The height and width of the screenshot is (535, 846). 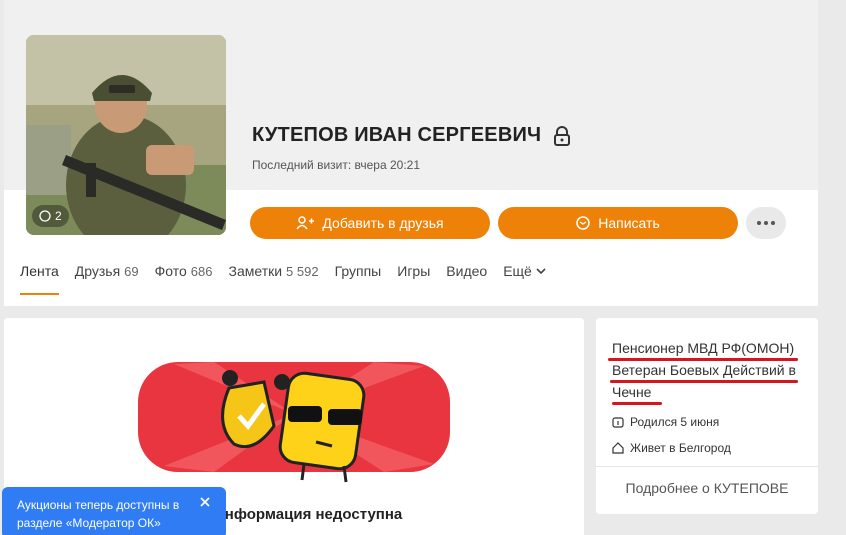 What do you see at coordinates (39, 271) in the screenshot?
I see `tab-label: Лента` at bounding box center [39, 271].